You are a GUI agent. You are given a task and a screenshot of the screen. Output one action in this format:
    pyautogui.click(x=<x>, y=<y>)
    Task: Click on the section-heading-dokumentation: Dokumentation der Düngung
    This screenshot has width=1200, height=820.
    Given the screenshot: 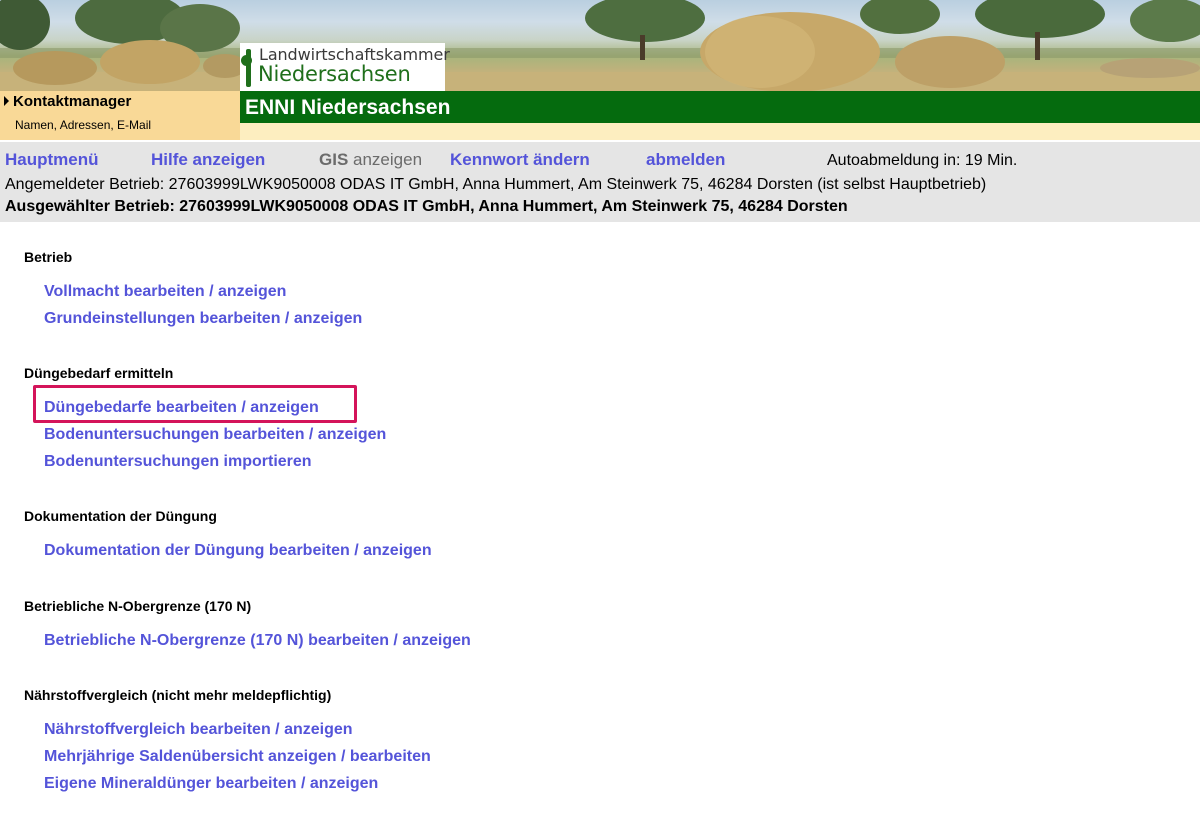 What is the action you would take?
    pyautogui.click(x=120, y=516)
    